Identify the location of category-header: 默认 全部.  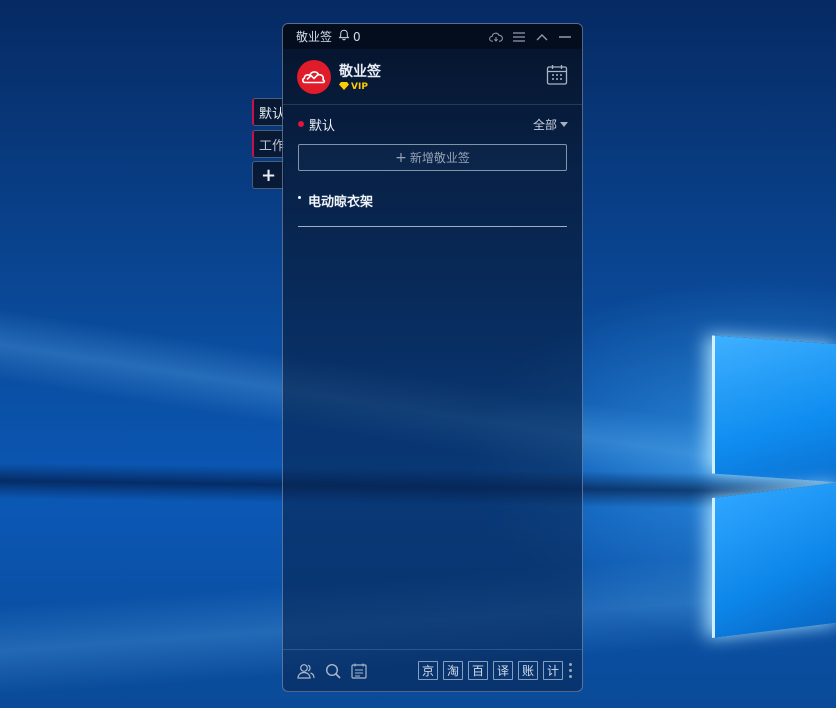
(432, 124).